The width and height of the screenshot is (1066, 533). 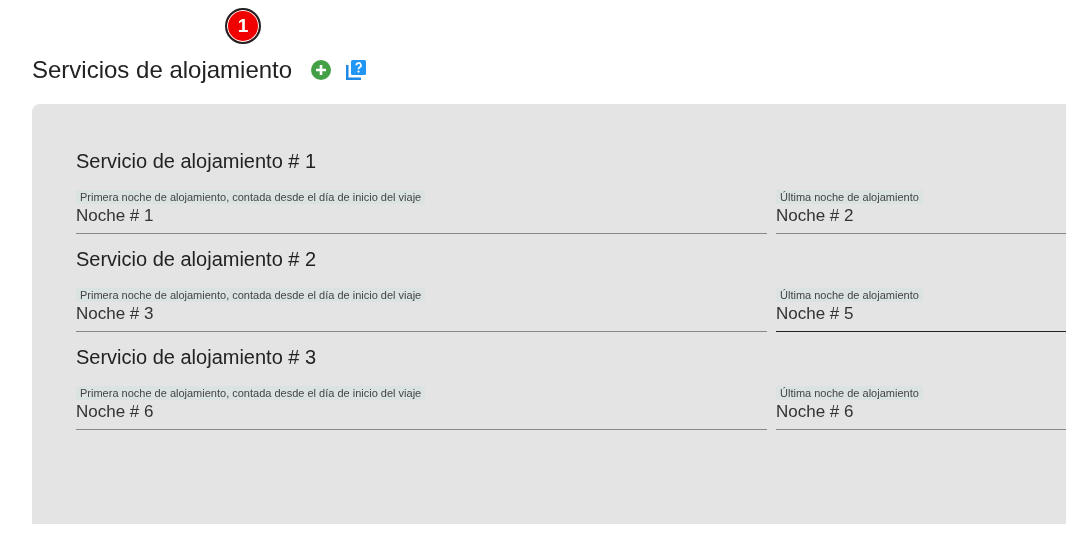 I want to click on night-field: Primera noche de alojamiento, contada desde el día de inicio del viaje Noche # 6, so click(x=421, y=406).